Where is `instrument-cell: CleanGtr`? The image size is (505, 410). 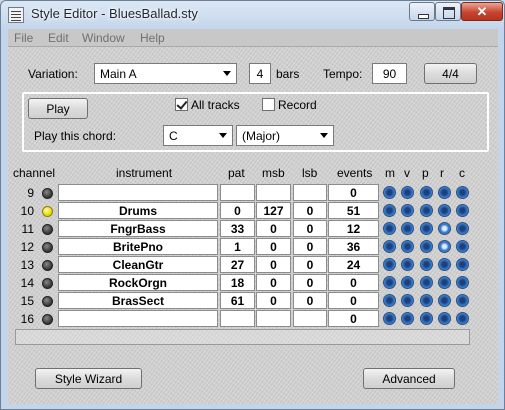 instrument-cell: CleanGtr is located at coordinates (138, 264).